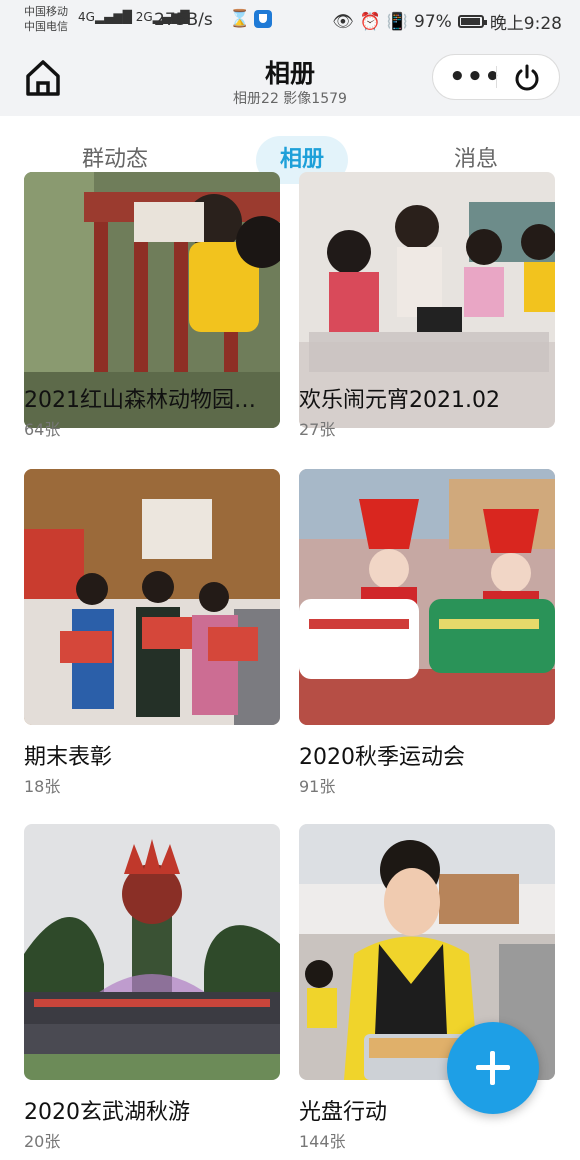 The height and width of the screenshot is (1160, 580). What do you see at coordinates (399, 400) in the screenshot?
I see `album-name: 欢乐闹元宵2021.02` at bounding box center [399, 400].